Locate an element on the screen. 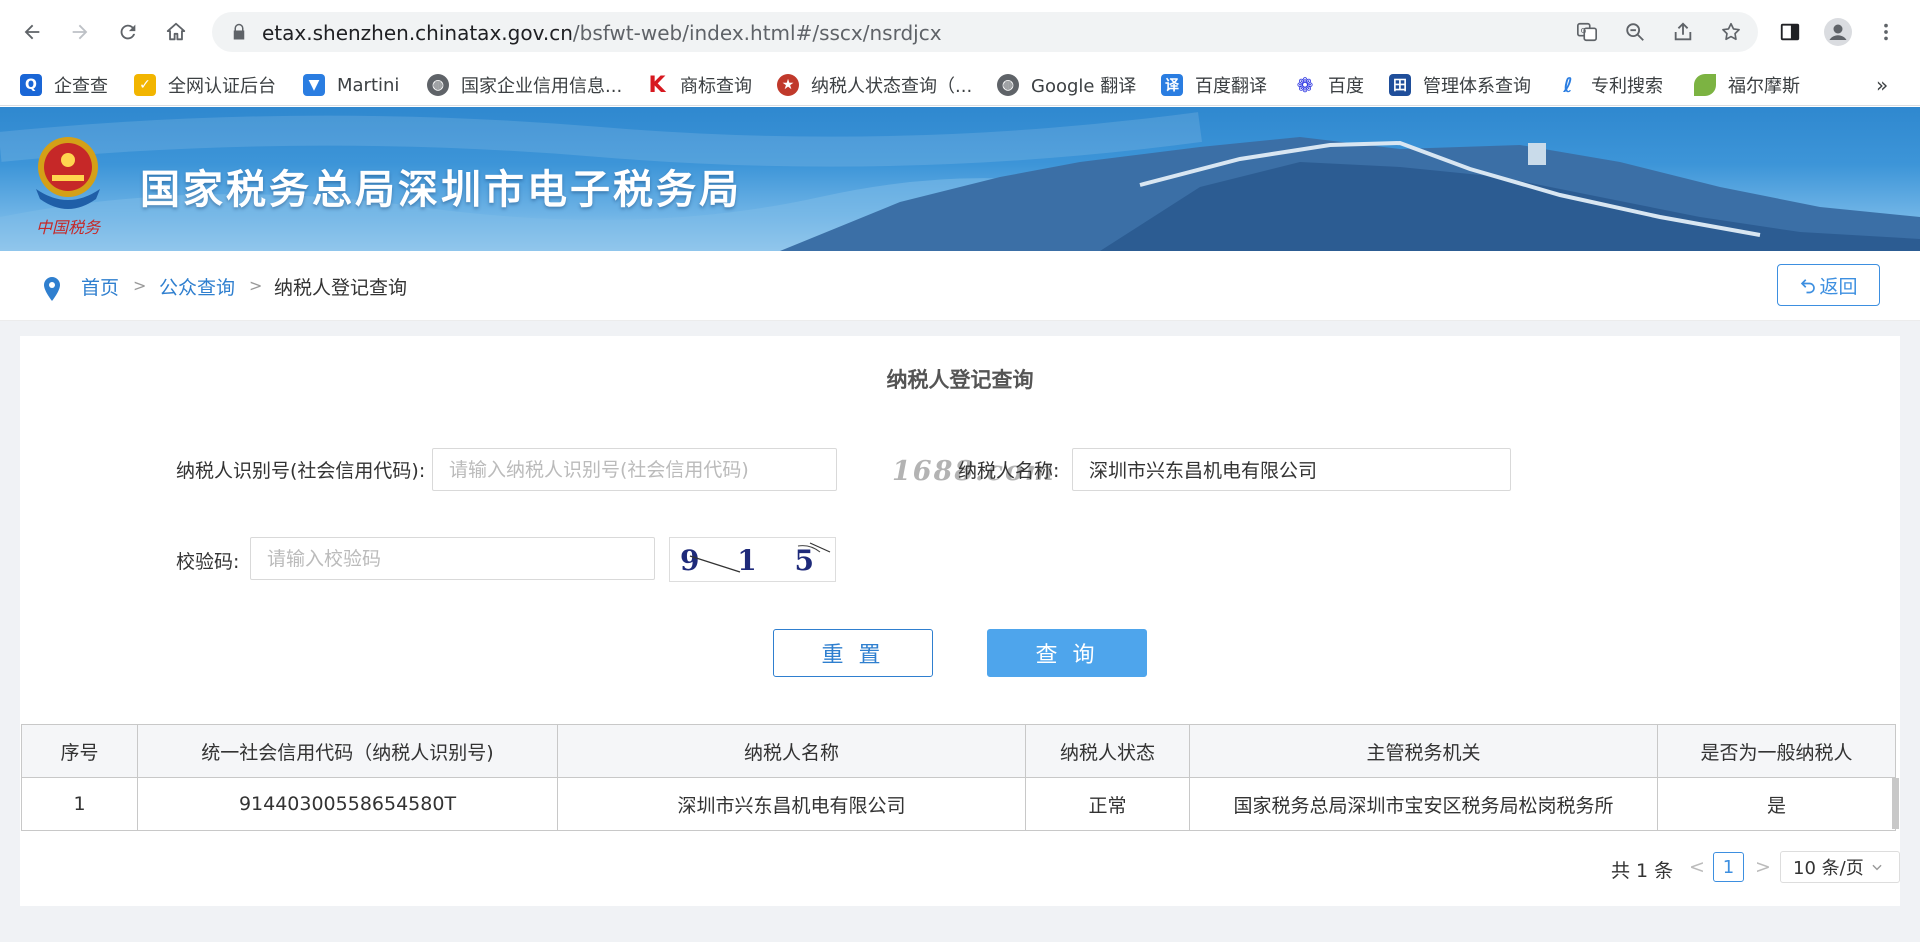  bookmarks-more-button: » is located at coordinates (1882, 85).